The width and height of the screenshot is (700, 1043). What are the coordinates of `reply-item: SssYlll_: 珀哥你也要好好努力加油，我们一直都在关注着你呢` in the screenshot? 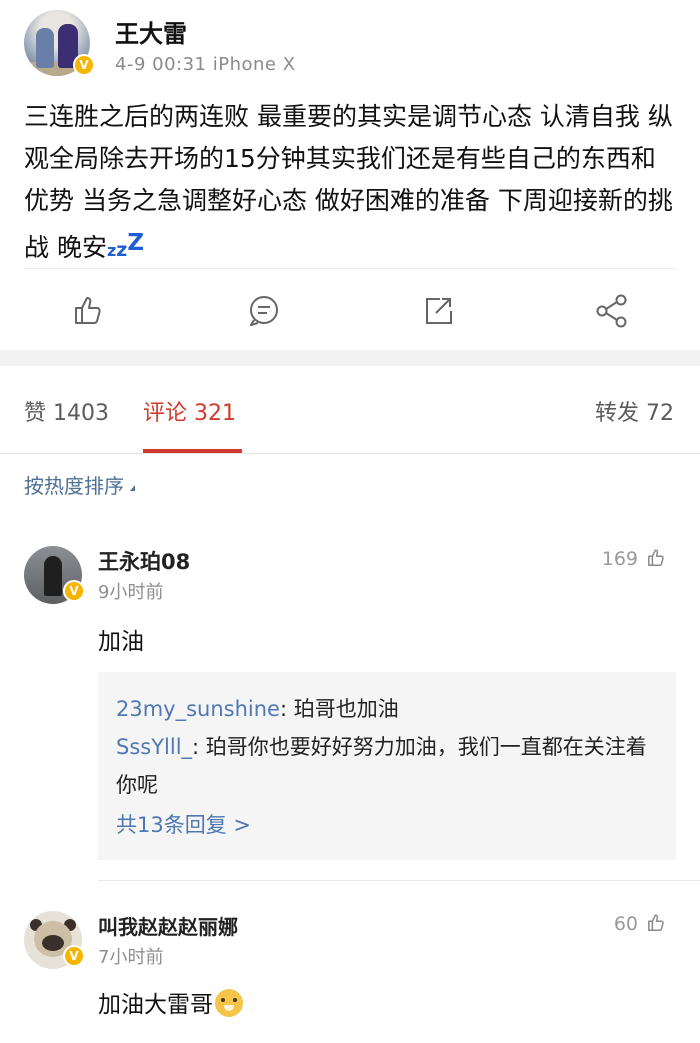 It's located at (387, 766).